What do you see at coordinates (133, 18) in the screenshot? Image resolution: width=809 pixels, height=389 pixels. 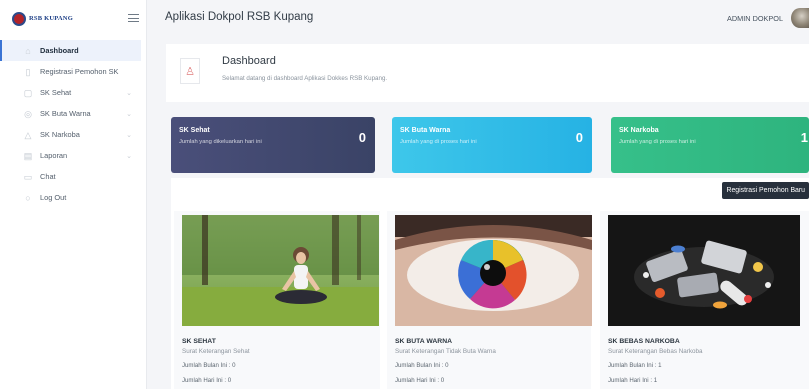 I see `hamburger-menu-icon` at bounding box center [133, 18].